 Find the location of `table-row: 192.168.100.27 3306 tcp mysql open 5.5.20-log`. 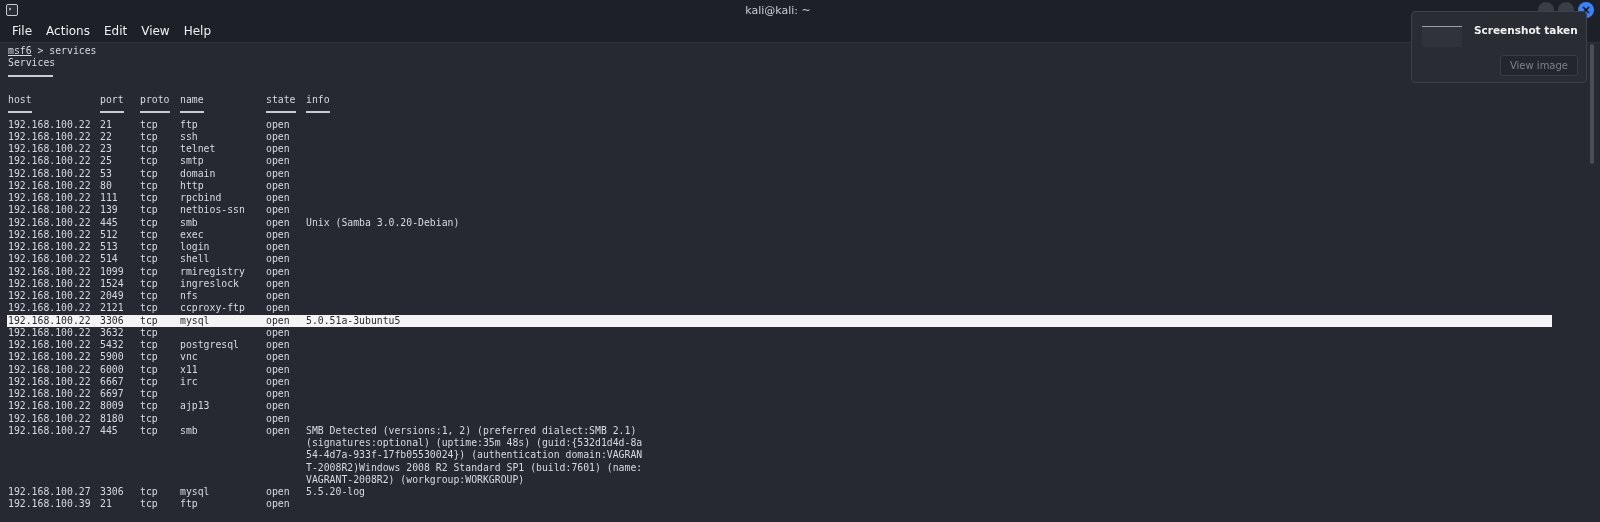

table-row: 192.168.100.27 3306 tcp mysql open 5.5.20-log is located at coordinates (779, 492).